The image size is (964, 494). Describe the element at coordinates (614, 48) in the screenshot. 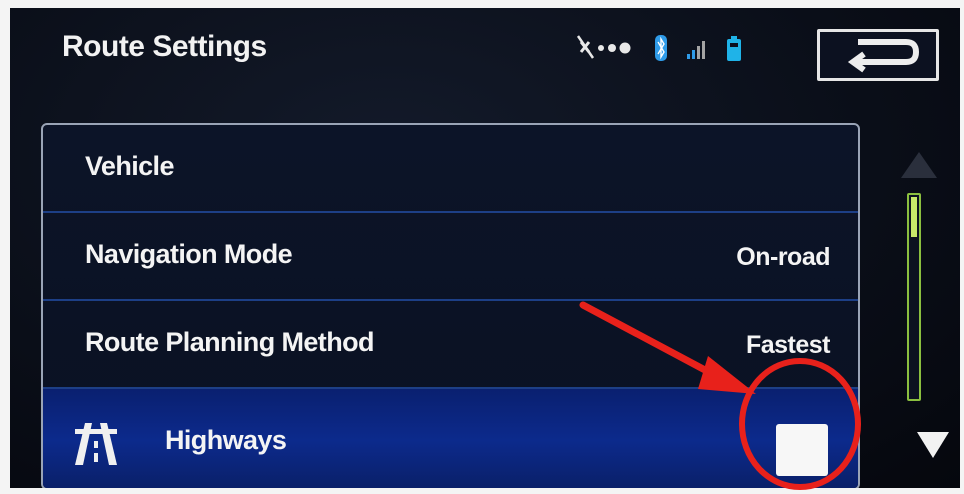

I see `ellipsis-icon` at that location.